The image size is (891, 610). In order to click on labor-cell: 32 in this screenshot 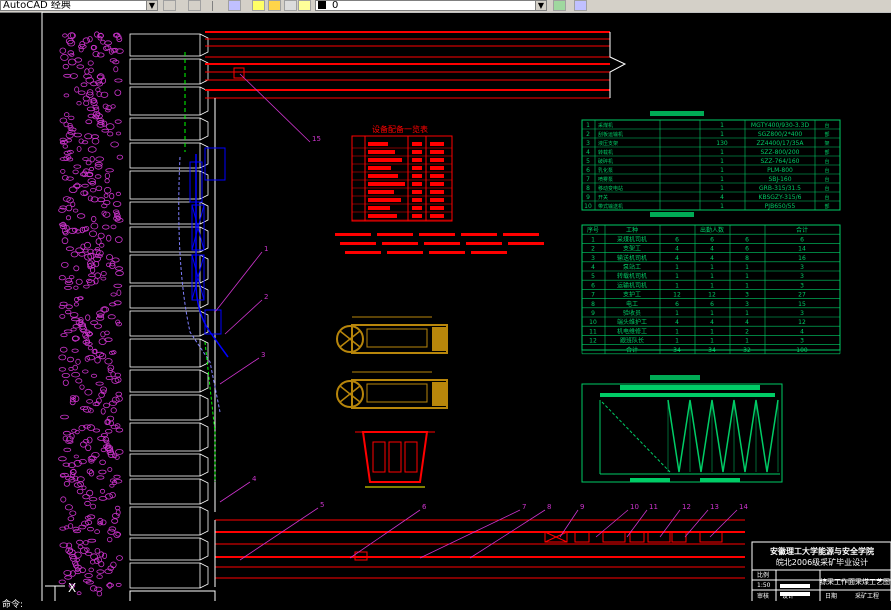, I will do `click(747, 350)`.